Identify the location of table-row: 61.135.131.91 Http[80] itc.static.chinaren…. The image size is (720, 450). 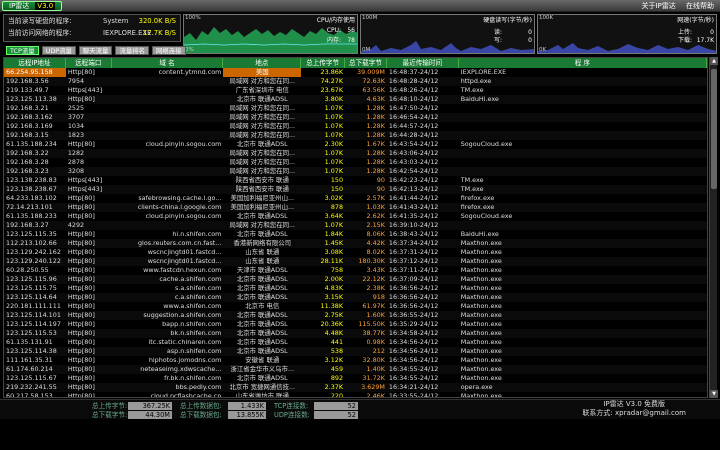
(355, 342).